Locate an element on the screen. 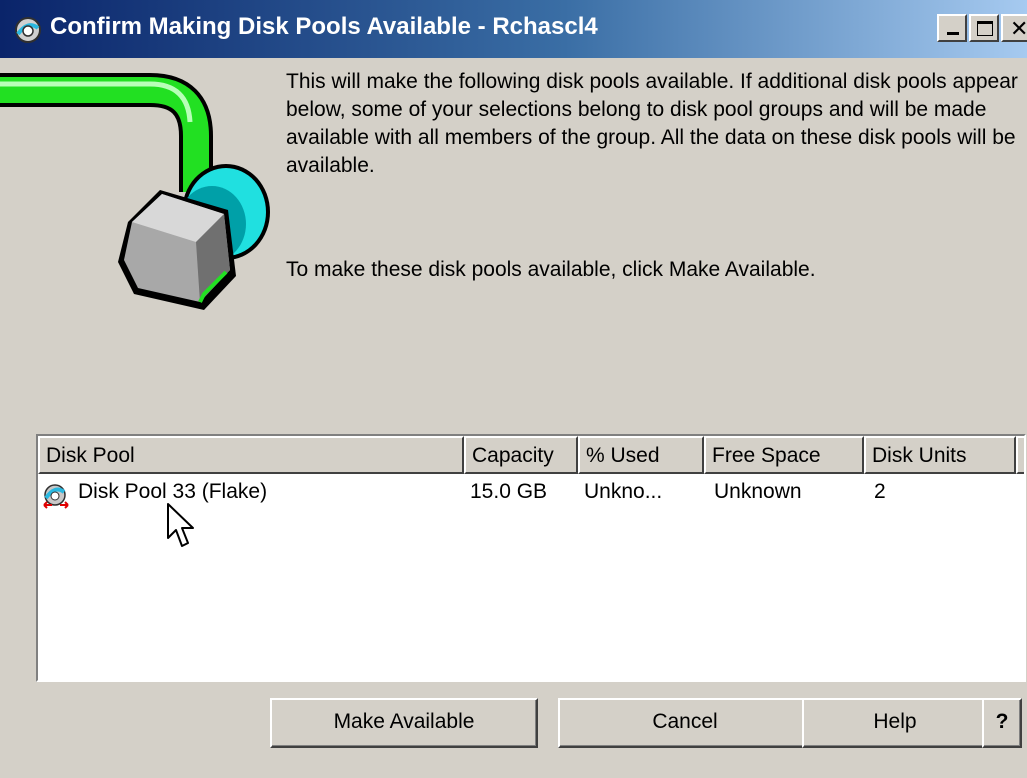 Image resolution: width=1027 pixels, height=778 pixels. close-icon: ✕ is located at coordinates (1018, 28).